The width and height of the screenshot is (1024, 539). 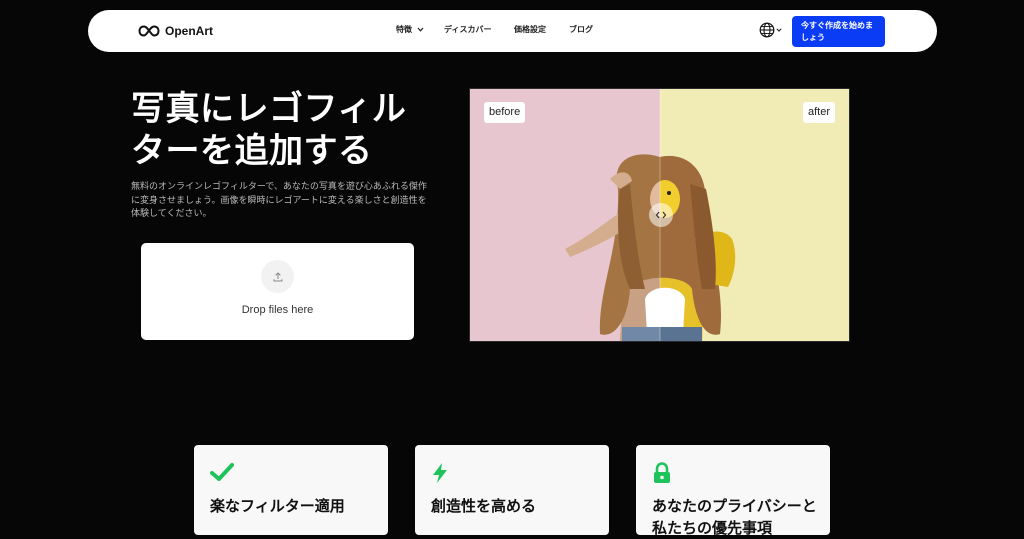 I want to click on top-navbar: OpenArt 特徴 ディスカバー 価格設定 ブログ 今すぐ作成を始めましょう, so click(x=512, y=31).